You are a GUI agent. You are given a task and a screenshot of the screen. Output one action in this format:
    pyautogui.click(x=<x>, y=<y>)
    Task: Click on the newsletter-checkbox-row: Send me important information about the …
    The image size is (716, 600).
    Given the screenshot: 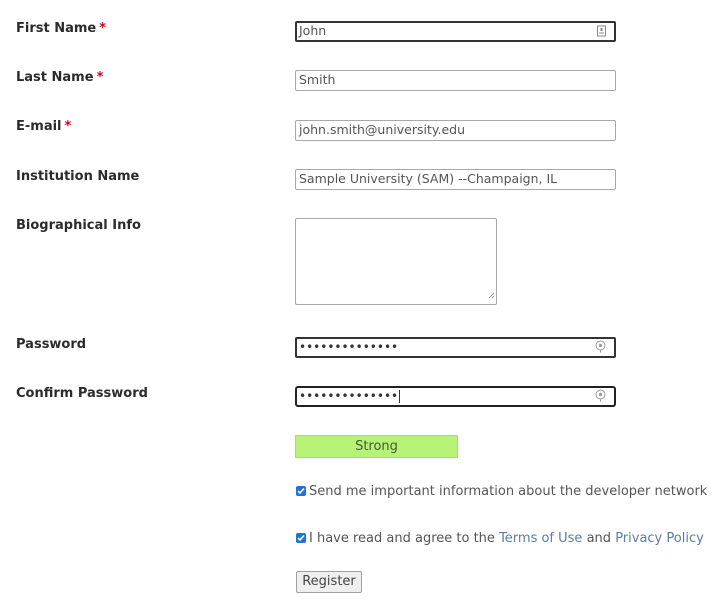 What is the action you would take?
    pyautogui.click(x=501, y=491)
    